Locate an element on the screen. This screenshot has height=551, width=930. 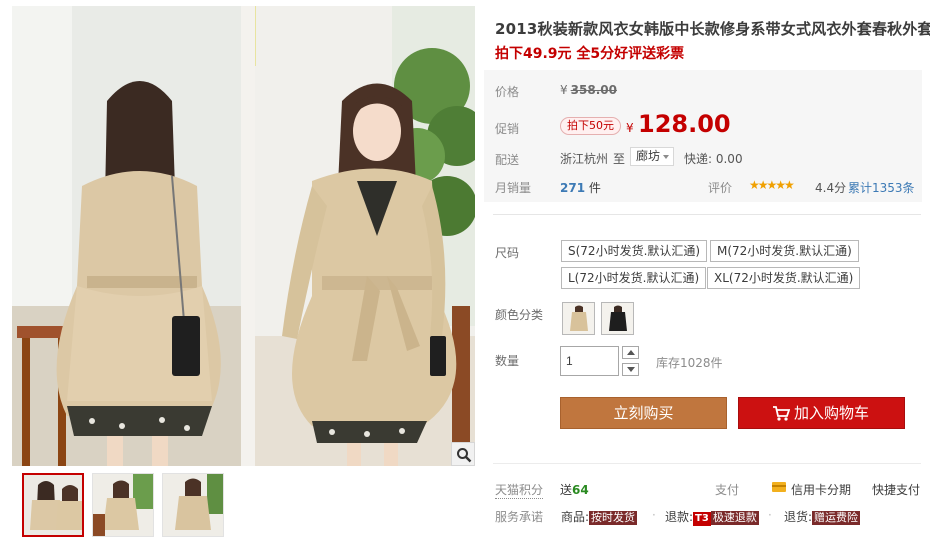
promise-refund: 退款: T3 极速退款 is located at coordinates (712, 517).